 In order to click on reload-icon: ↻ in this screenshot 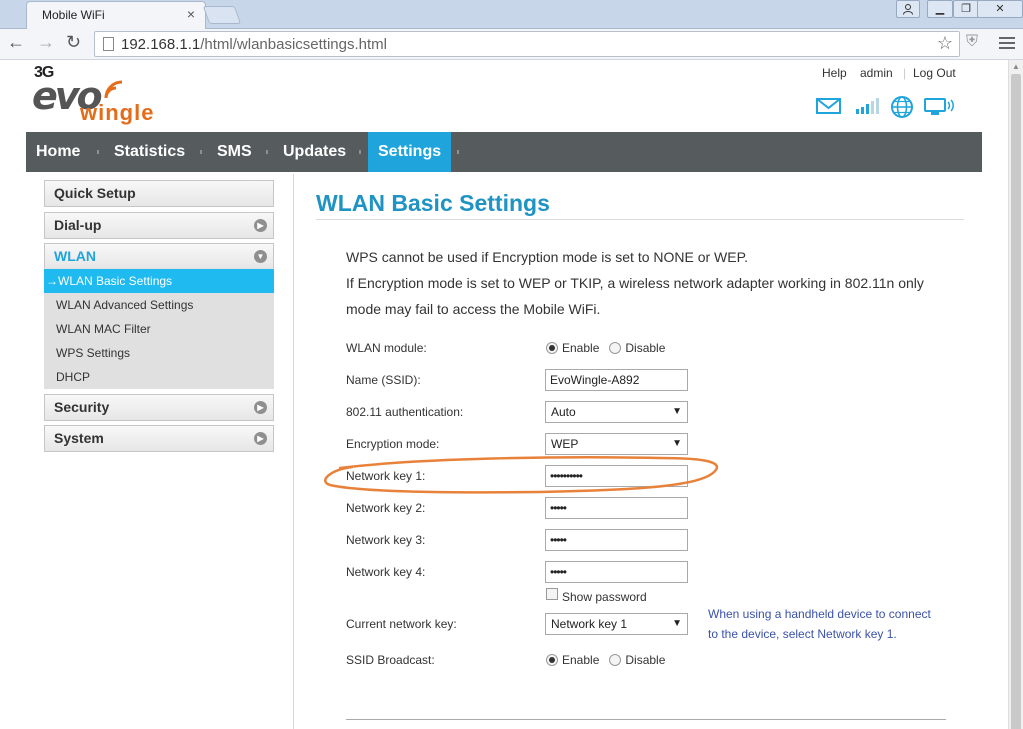, I will do `click(73, 42)`.